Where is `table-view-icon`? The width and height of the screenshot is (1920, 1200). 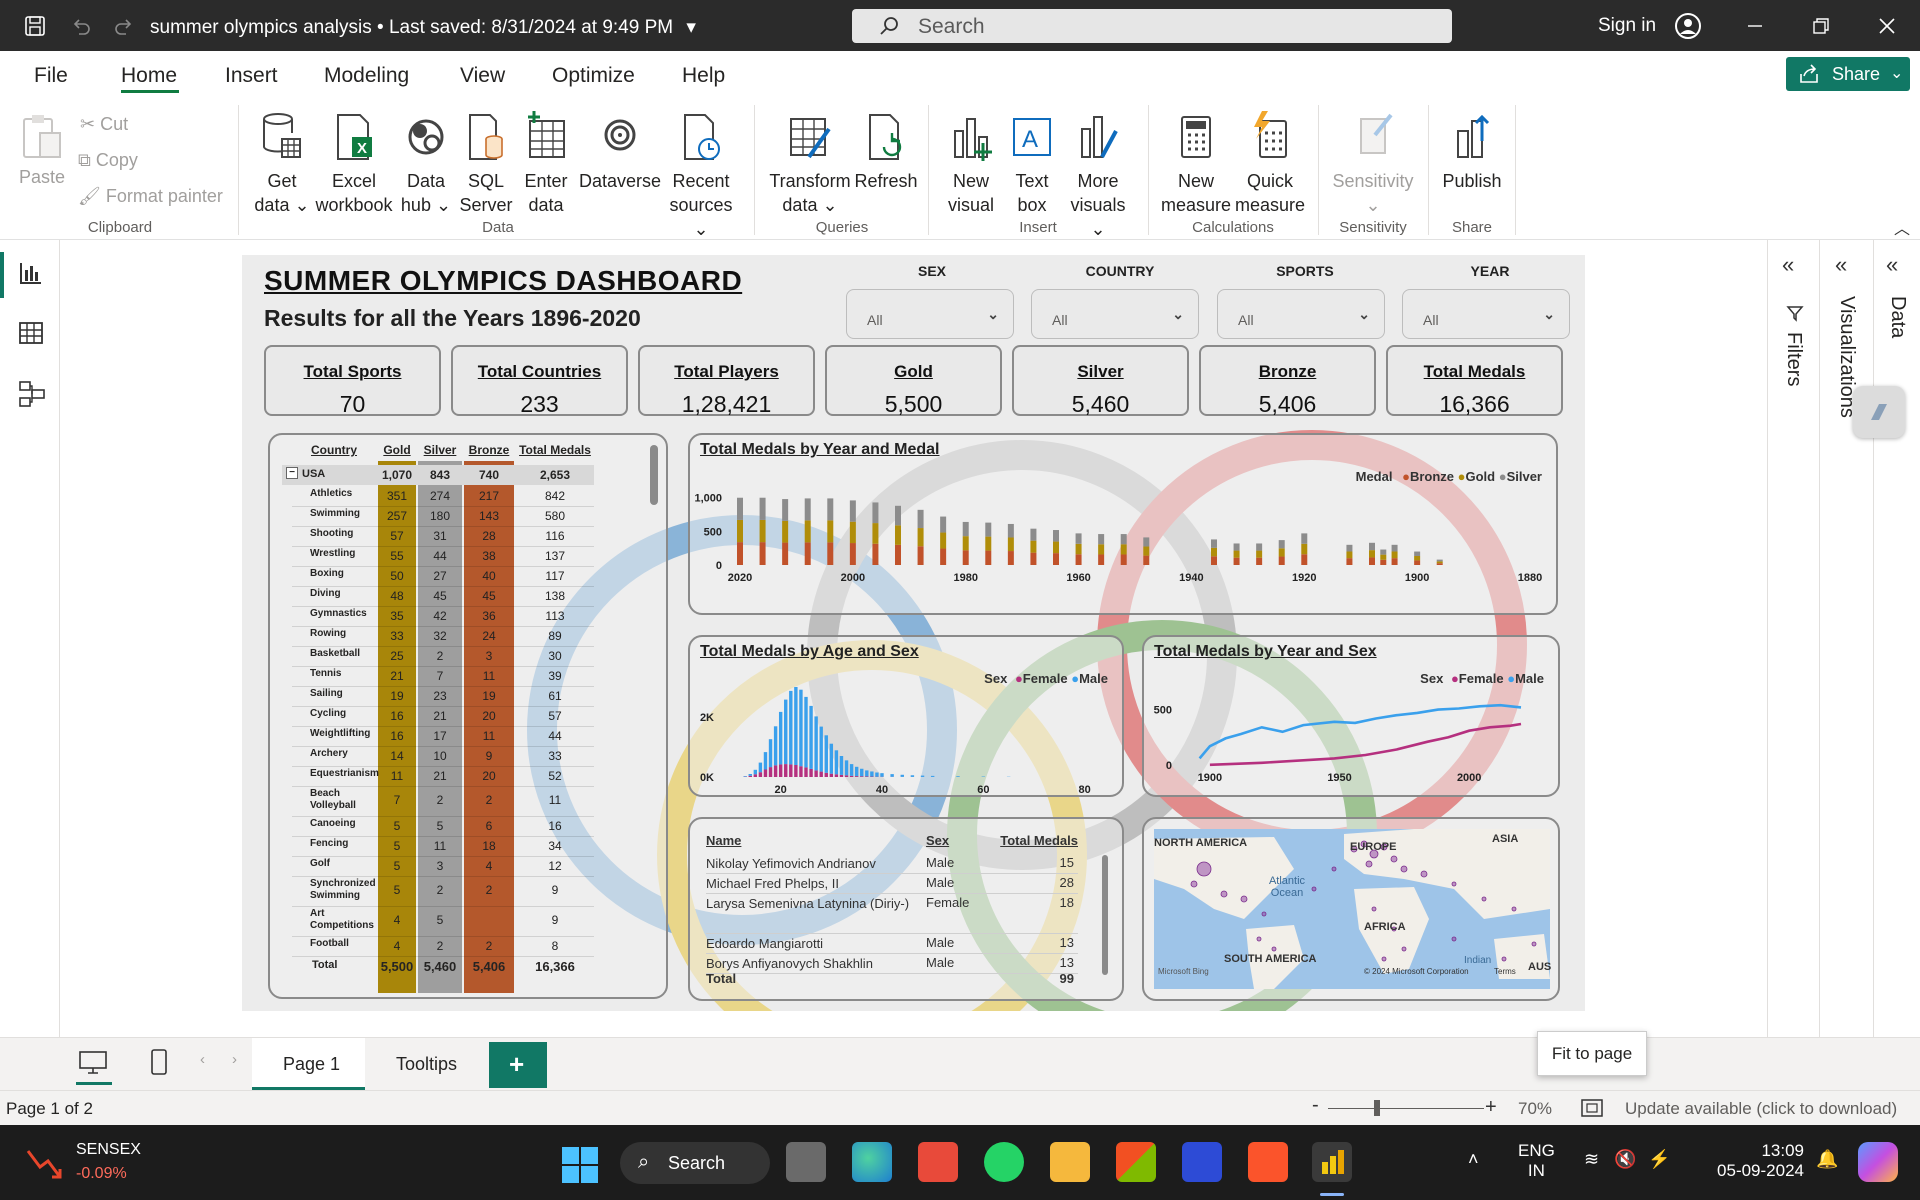
table-view-icon is located at coordinates (31, 333).